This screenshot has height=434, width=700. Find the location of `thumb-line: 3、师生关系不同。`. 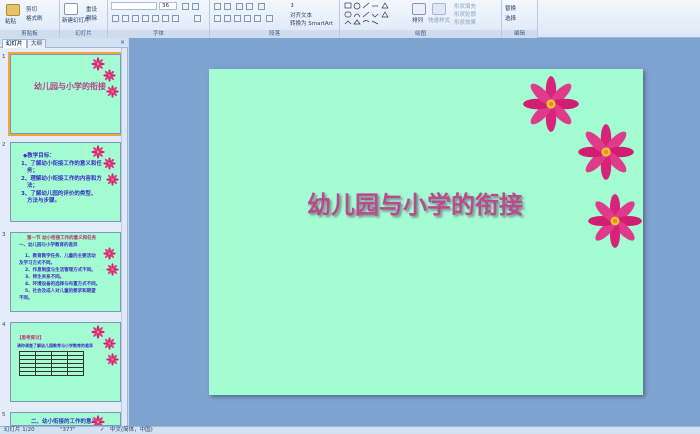

thumb-line: 3、师生关系不同。 is located at coordinates (45, 277).